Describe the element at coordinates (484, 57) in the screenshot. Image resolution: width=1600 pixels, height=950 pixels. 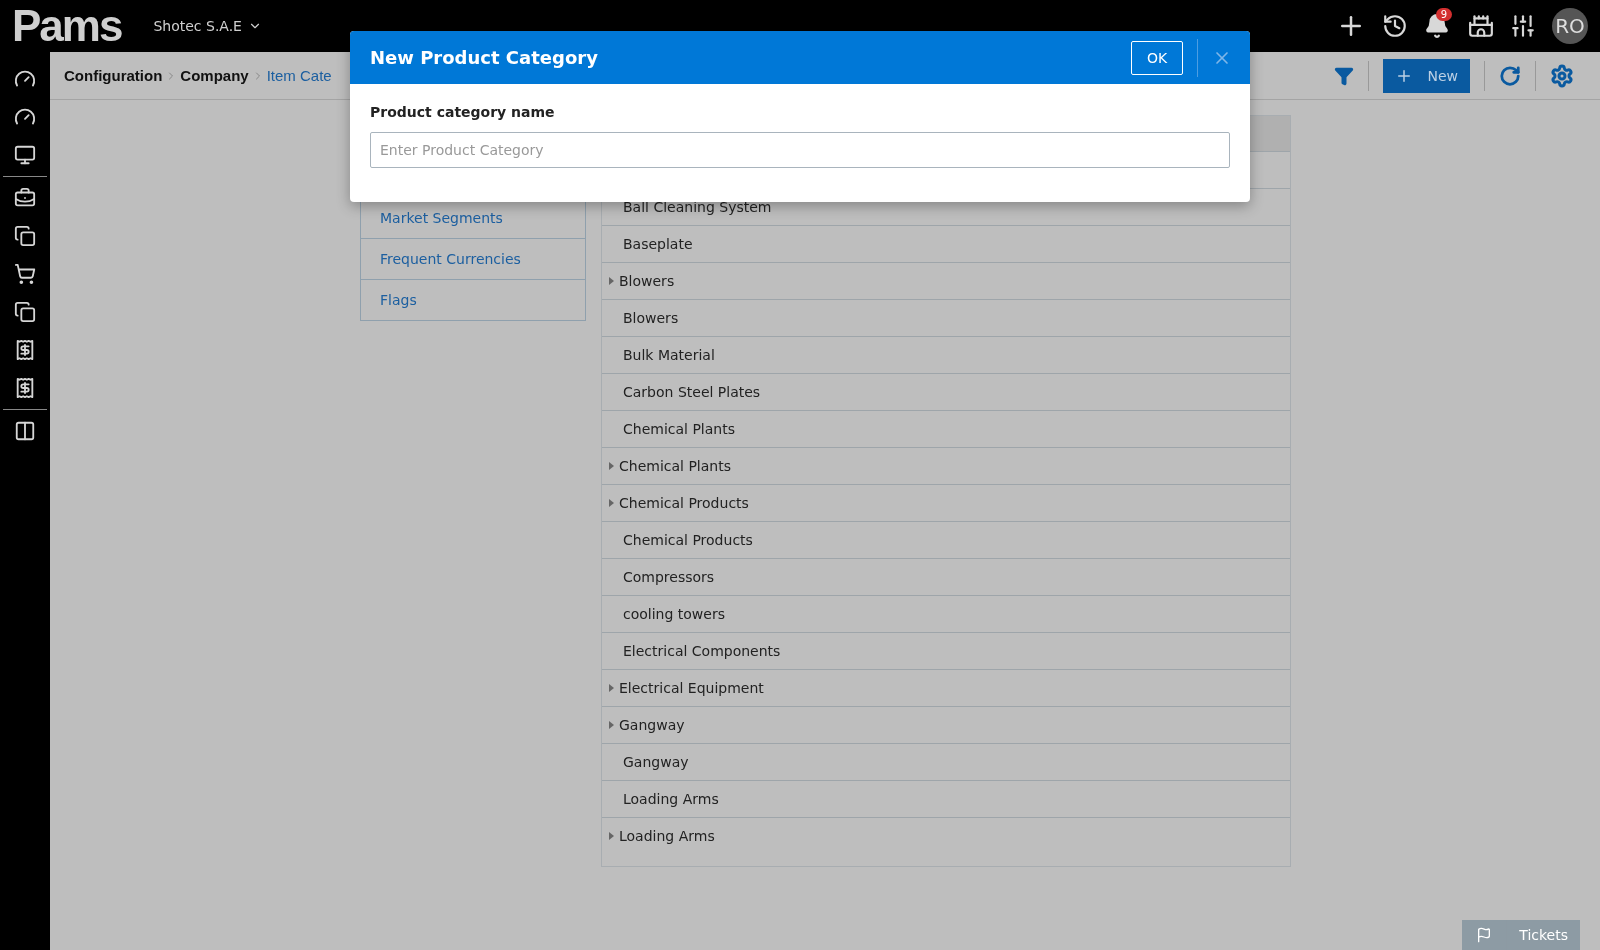
I see `dialog-title: New Product Category` at that location.